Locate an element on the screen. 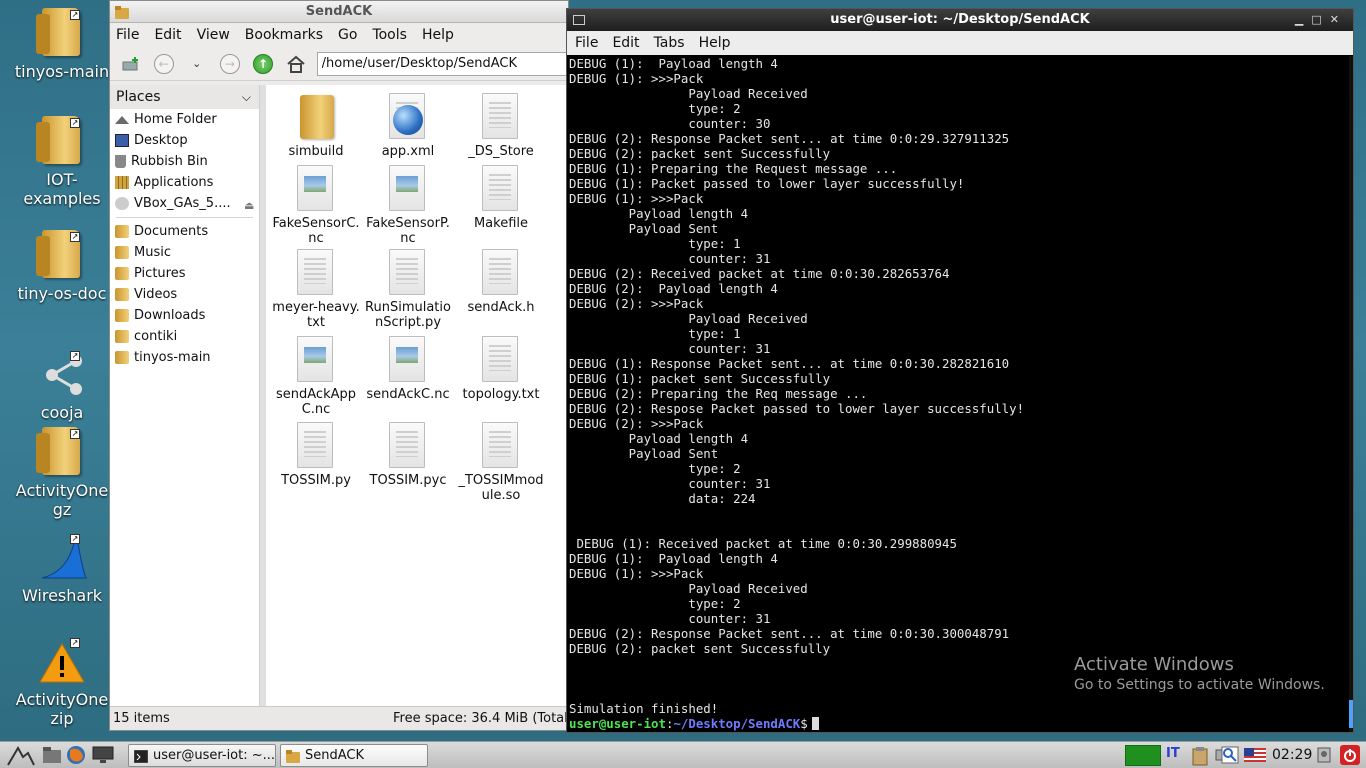 The width and height of the screenshot is (1366, 768). clipboard-icon is located at coordinates (1200, 757).